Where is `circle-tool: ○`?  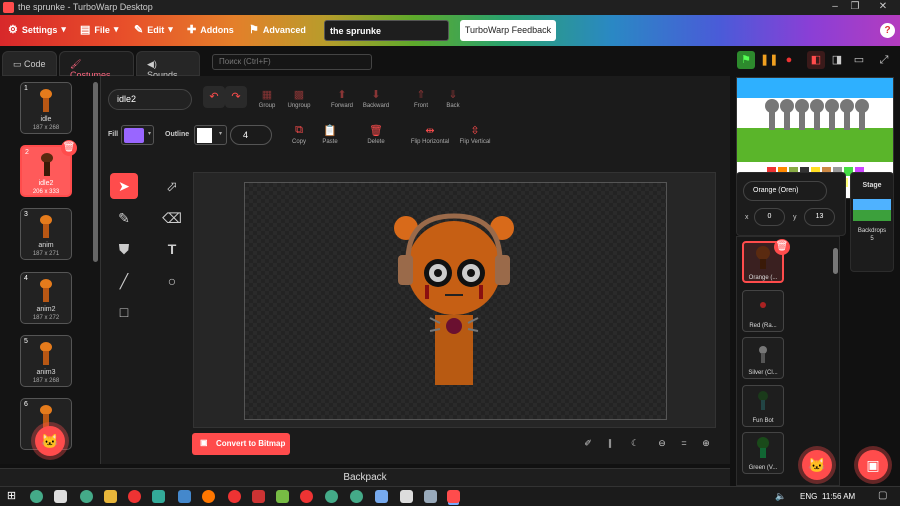
circle-tool: ○ is located at coordinates (172, 281).